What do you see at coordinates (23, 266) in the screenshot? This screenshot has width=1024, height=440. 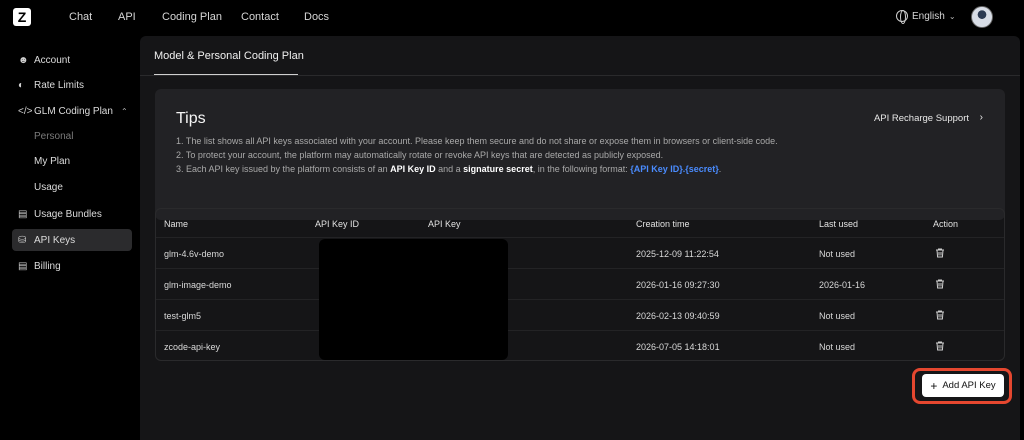 I see `billing-icon: ▤` at bounding box center [23, 266].